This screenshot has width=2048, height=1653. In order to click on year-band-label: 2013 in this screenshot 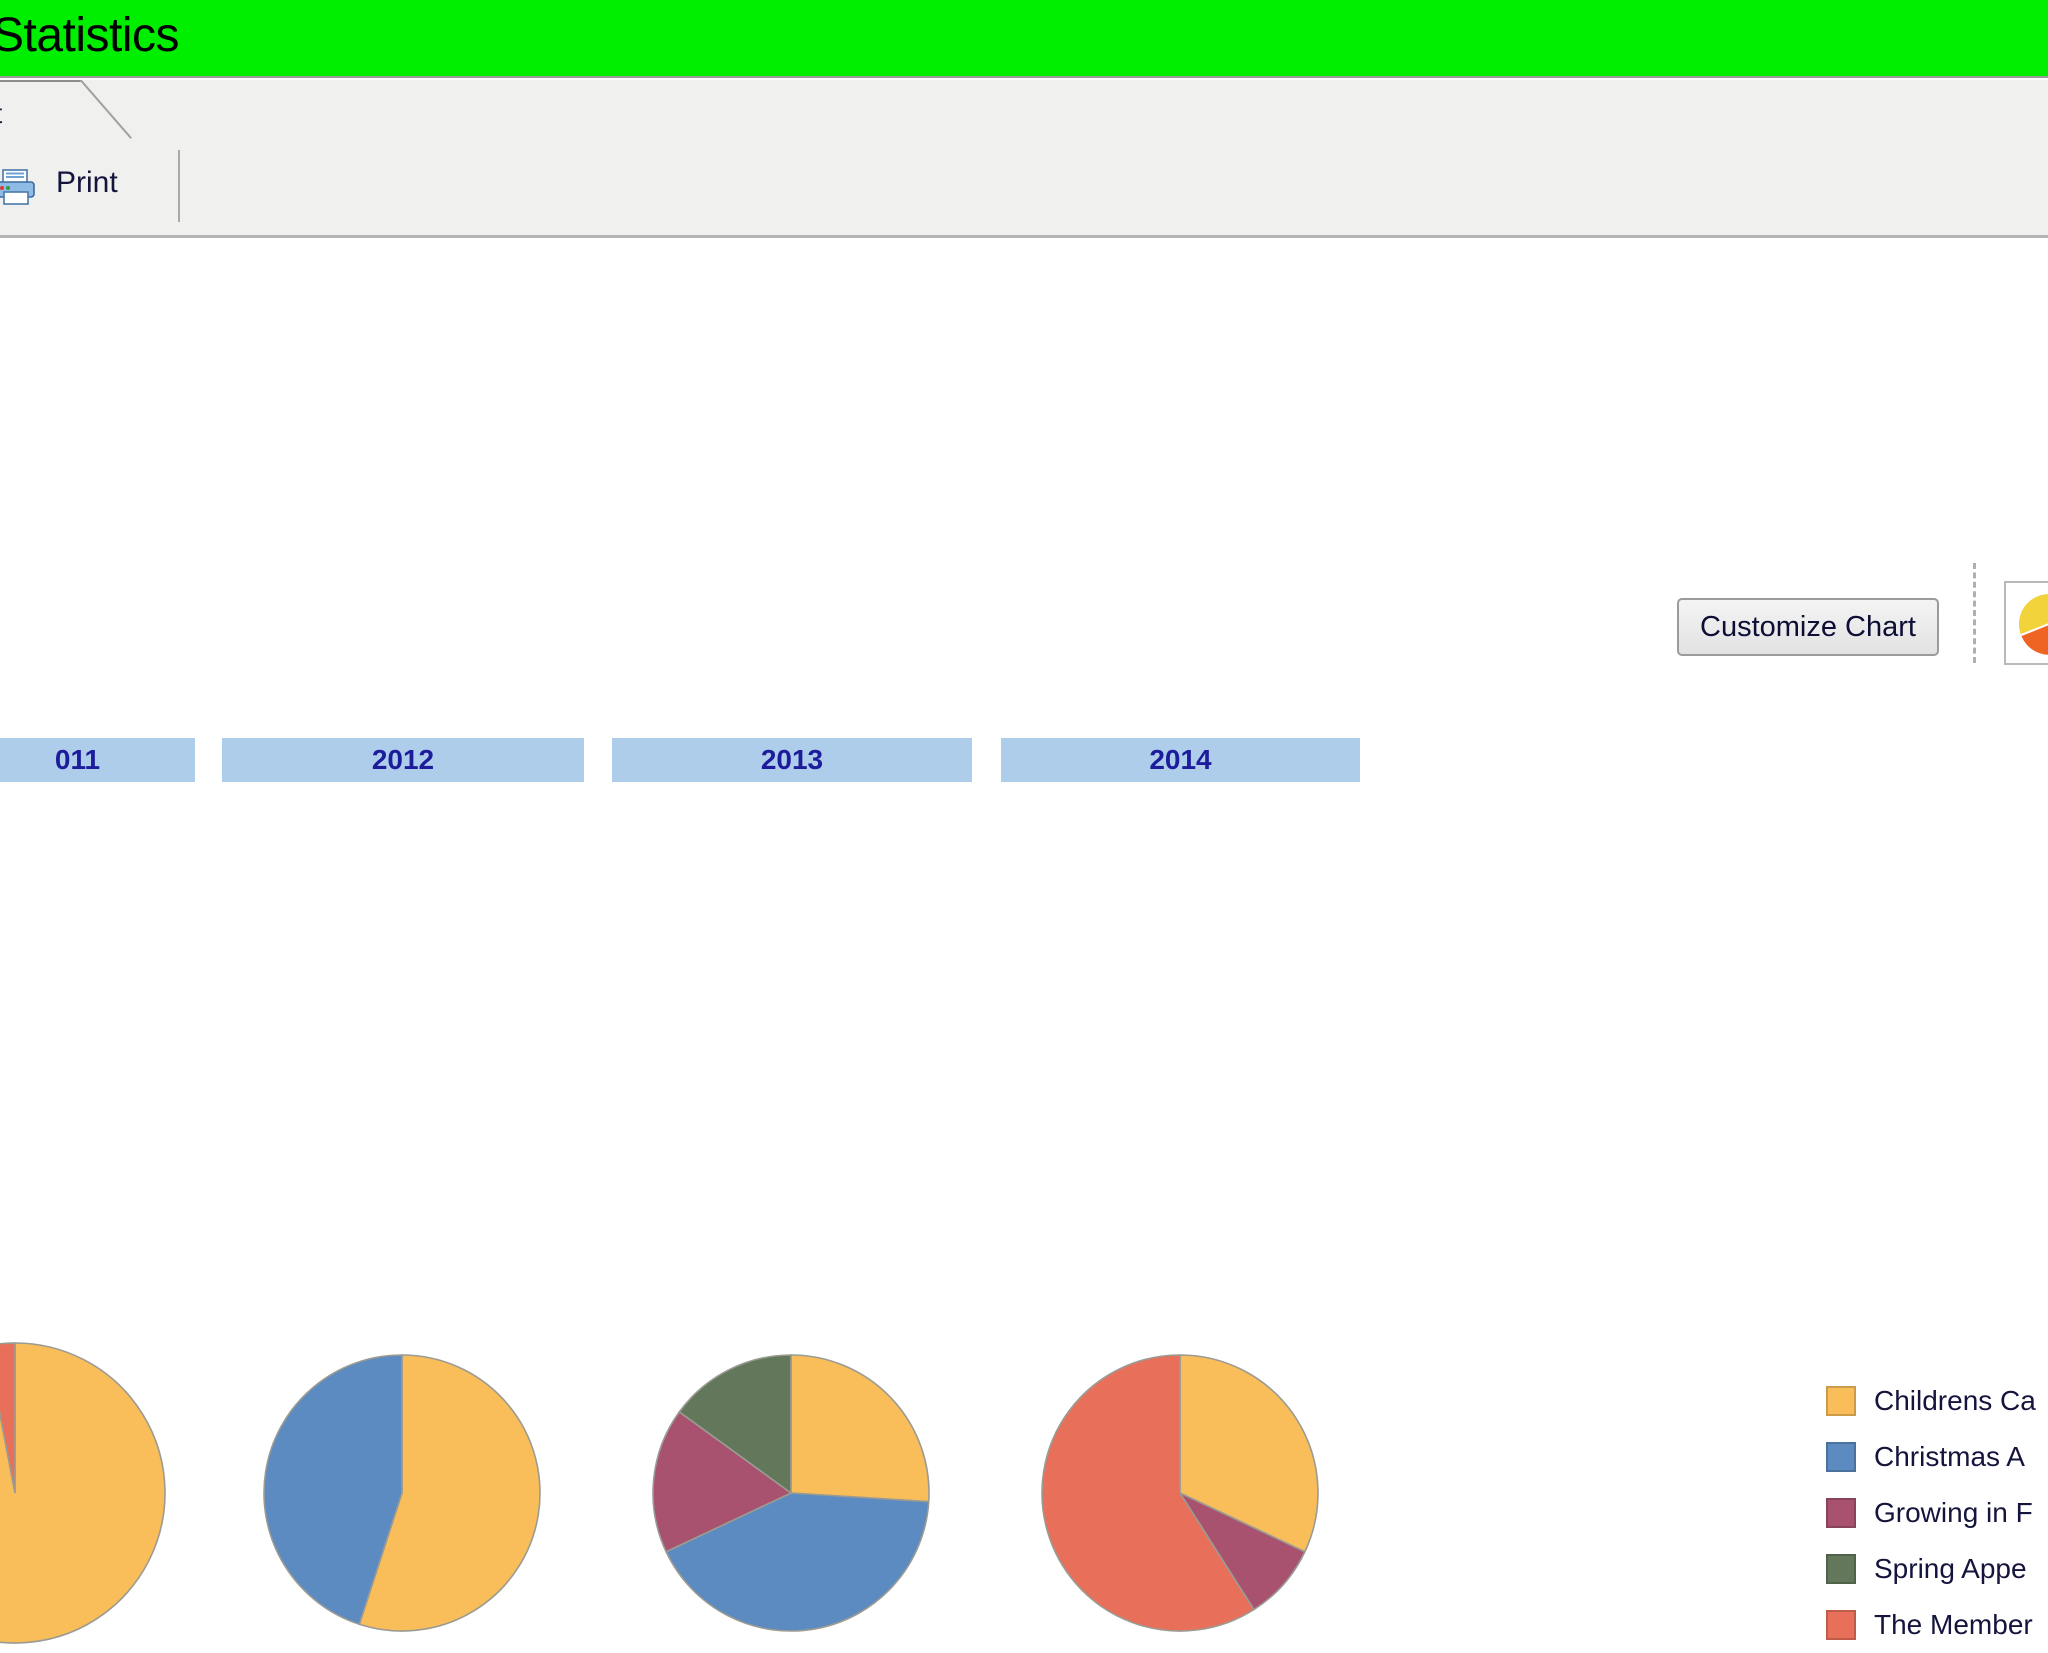, I will do `click(792, 759)`.